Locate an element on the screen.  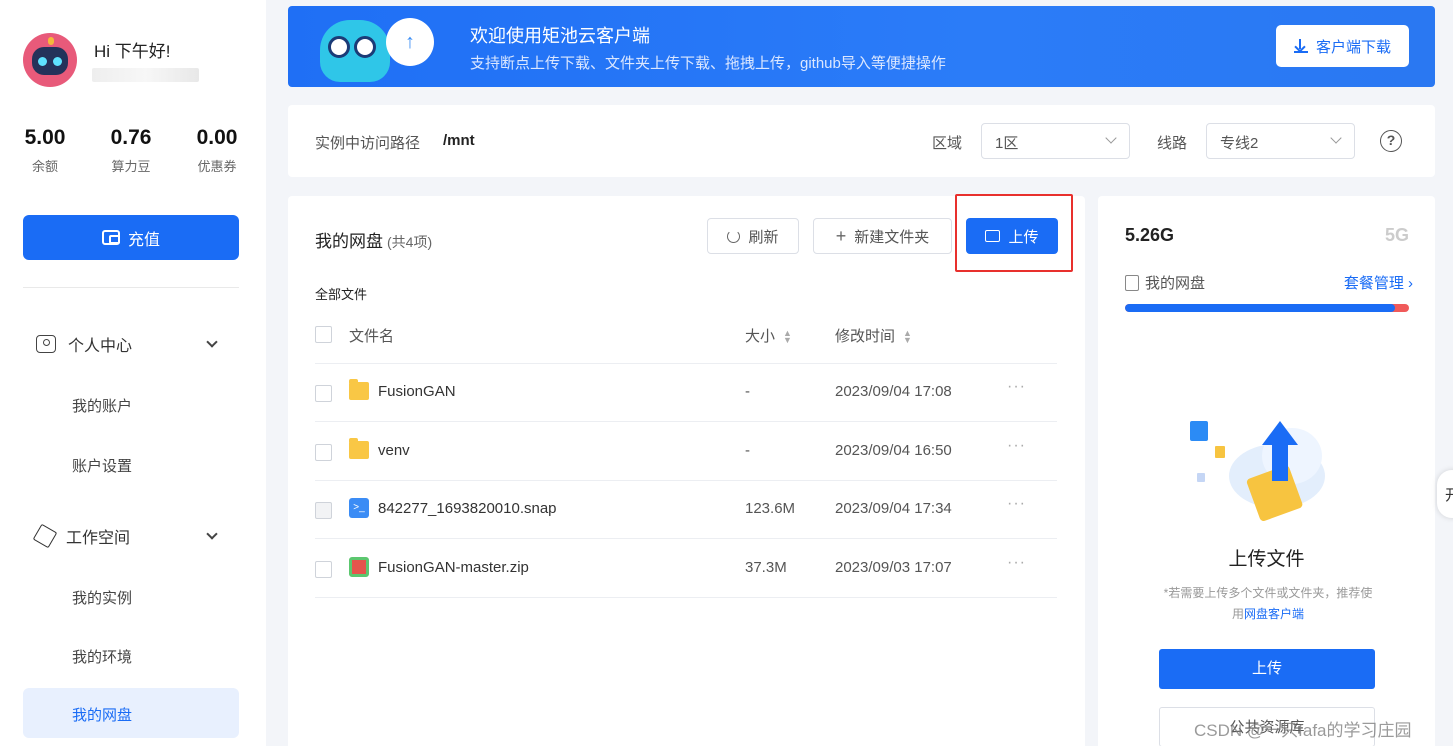
nav-my-environment: 我的环境 is located at coordinates (102, 656).